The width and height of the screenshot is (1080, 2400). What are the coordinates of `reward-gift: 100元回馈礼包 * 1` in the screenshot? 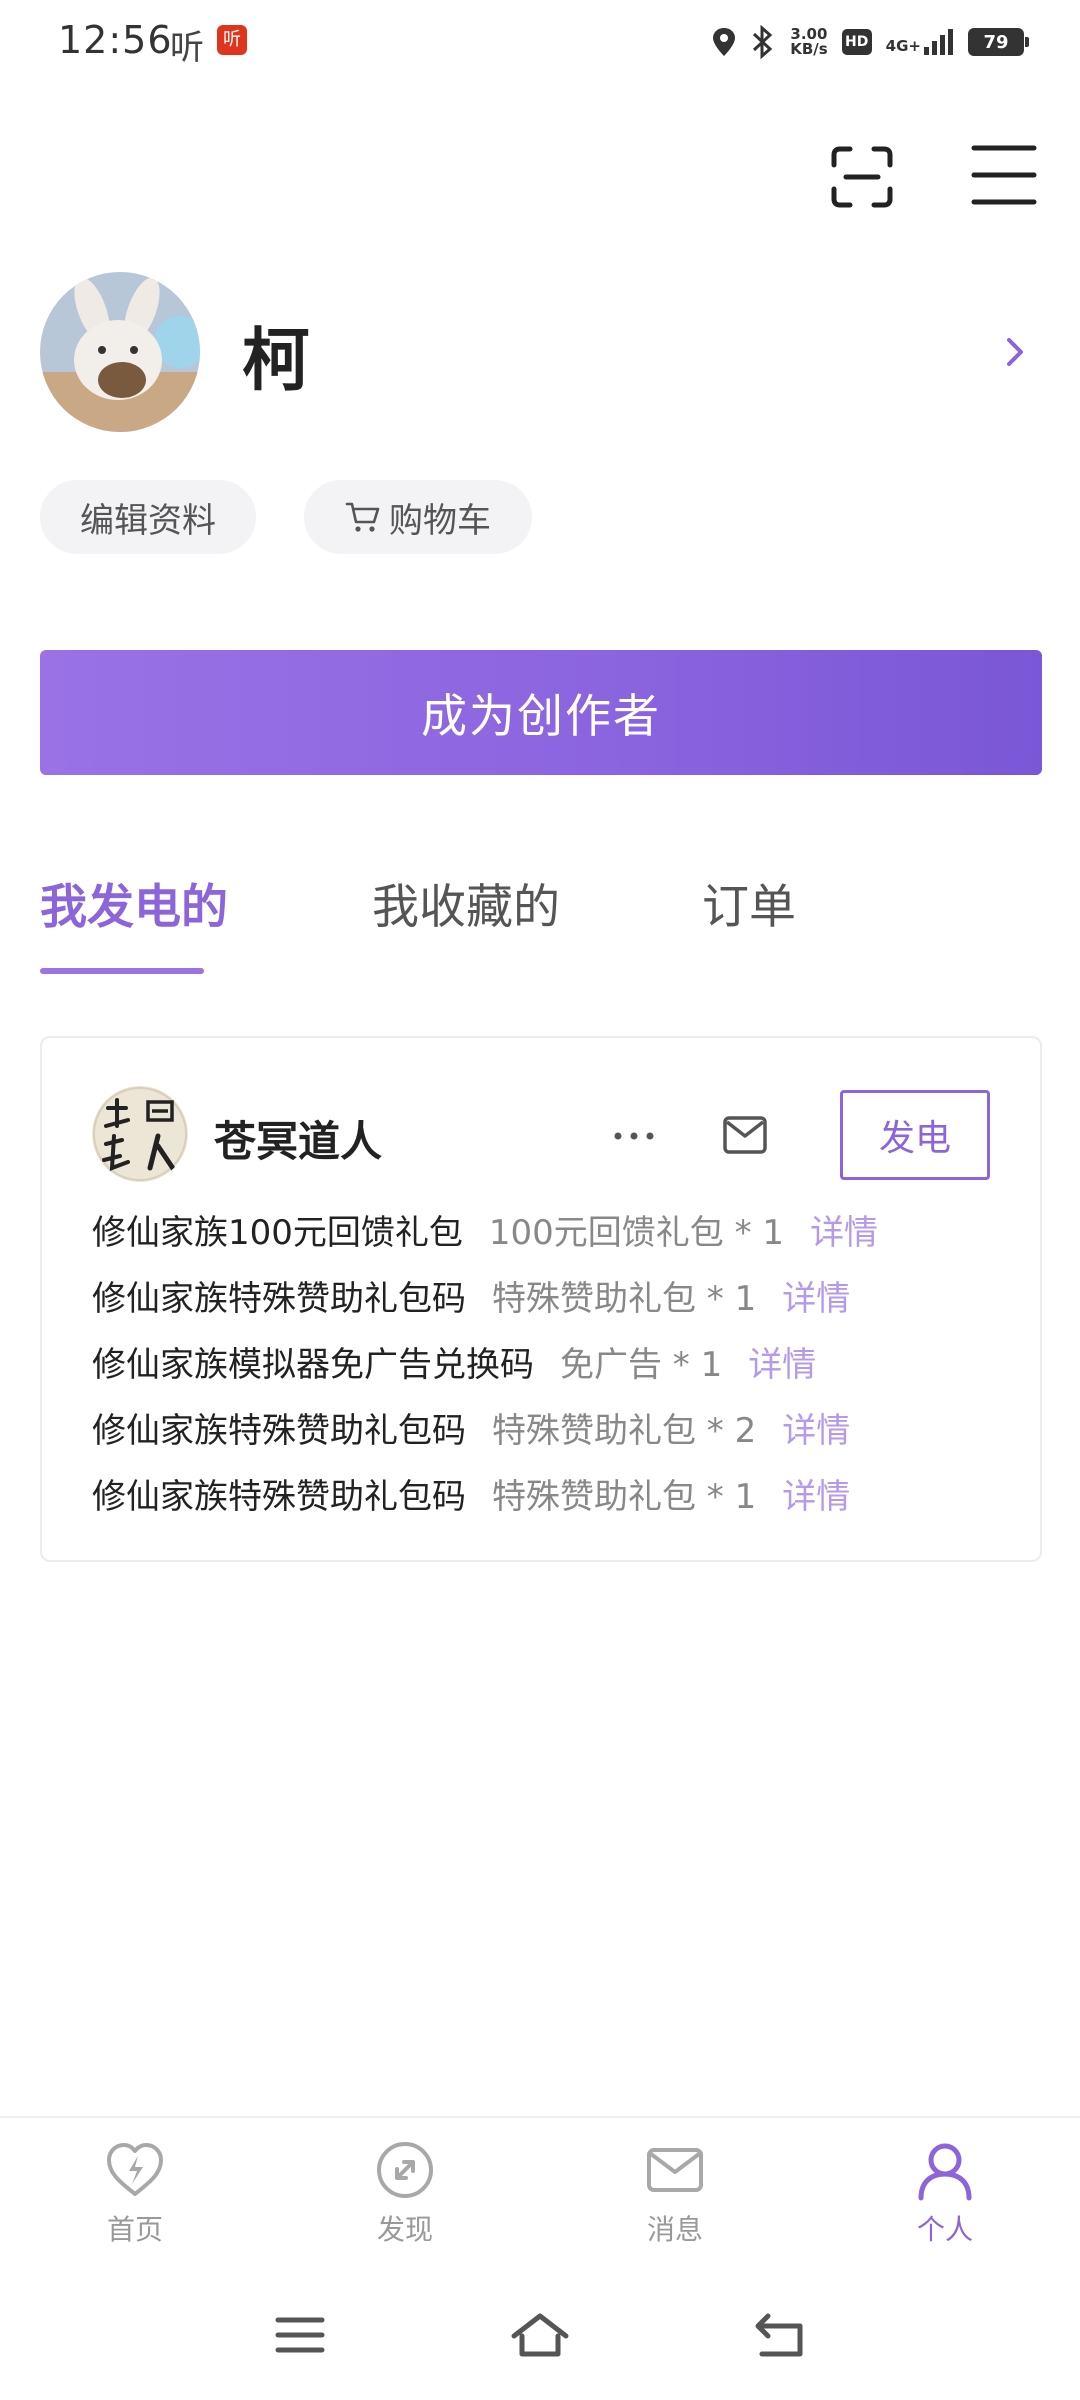 It's located at (636, 1232).